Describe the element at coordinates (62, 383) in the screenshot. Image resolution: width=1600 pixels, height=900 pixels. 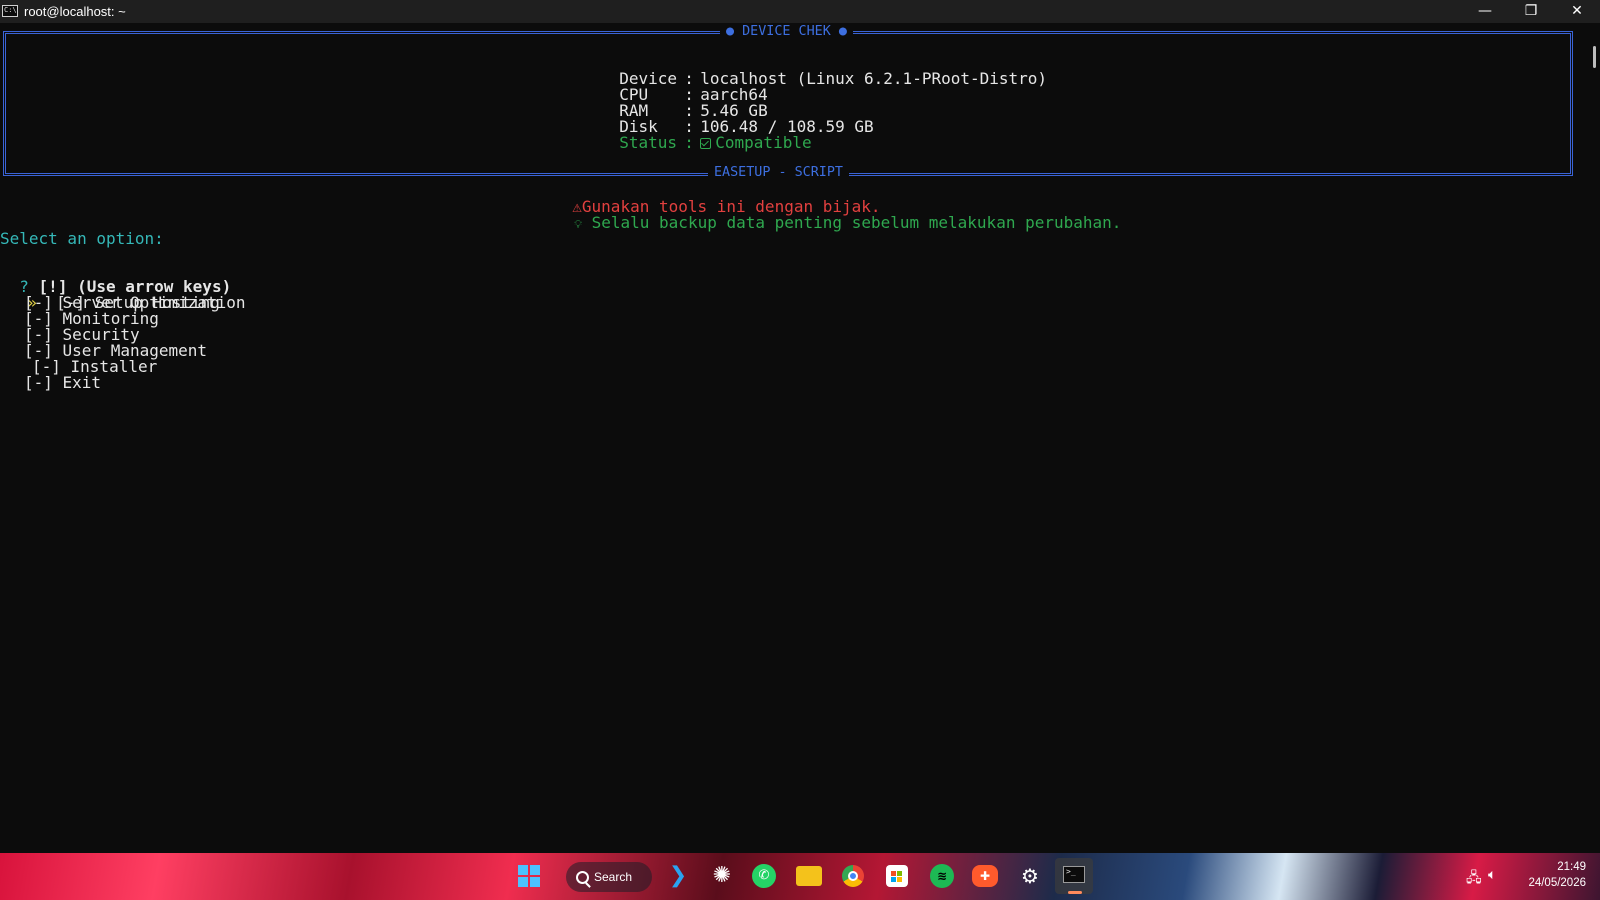
I see `menu-option-exit: [-] Exit` at that location.